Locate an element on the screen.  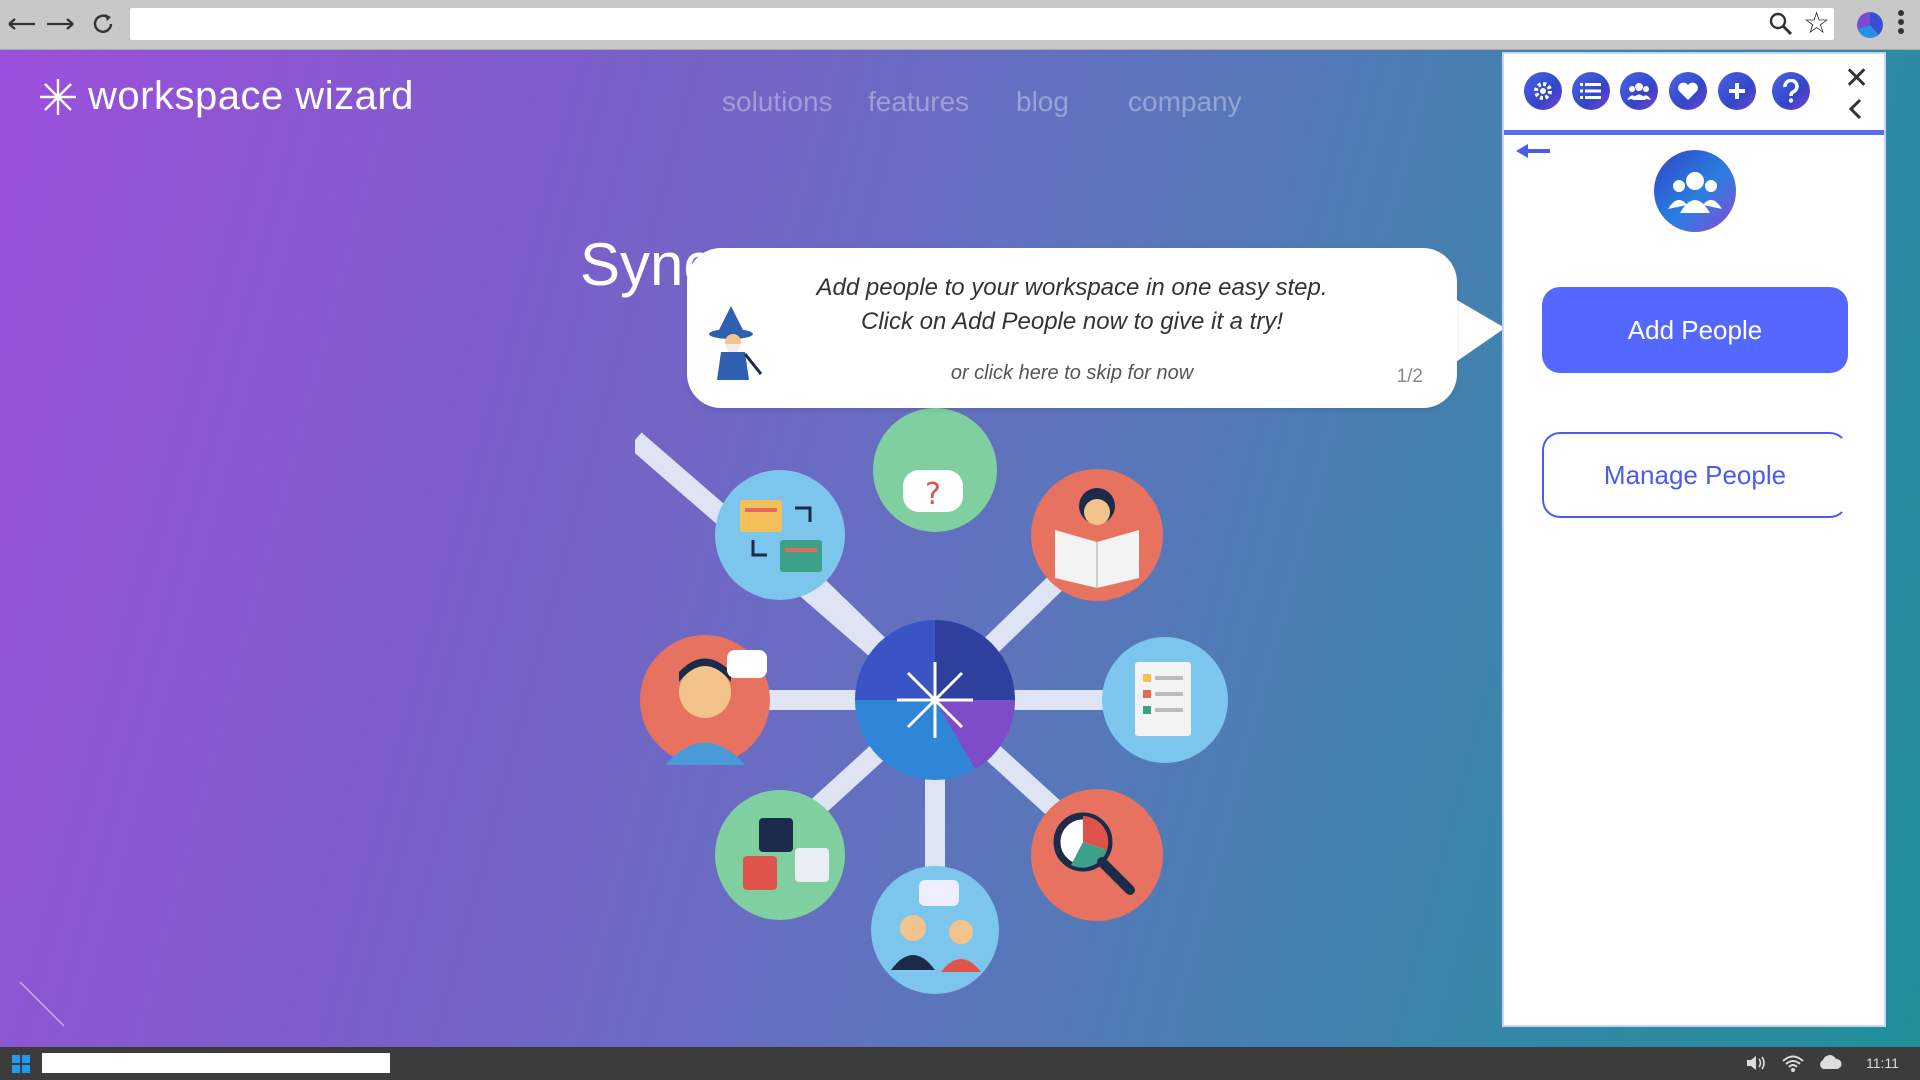
profile-icon is located at coordinates (1870, 25).